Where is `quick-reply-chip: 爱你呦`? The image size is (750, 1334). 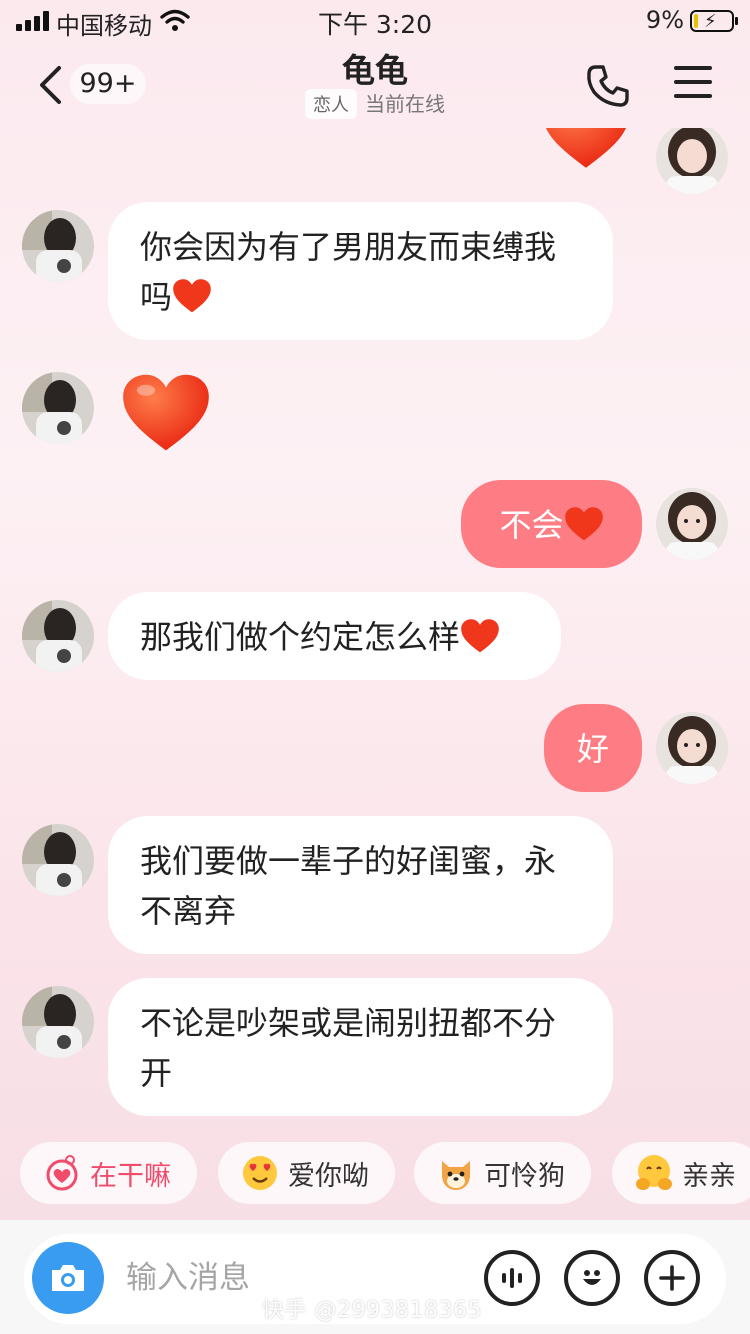
quick-reply-chip: 爱你呦 is located at coordinates (306, 1173).